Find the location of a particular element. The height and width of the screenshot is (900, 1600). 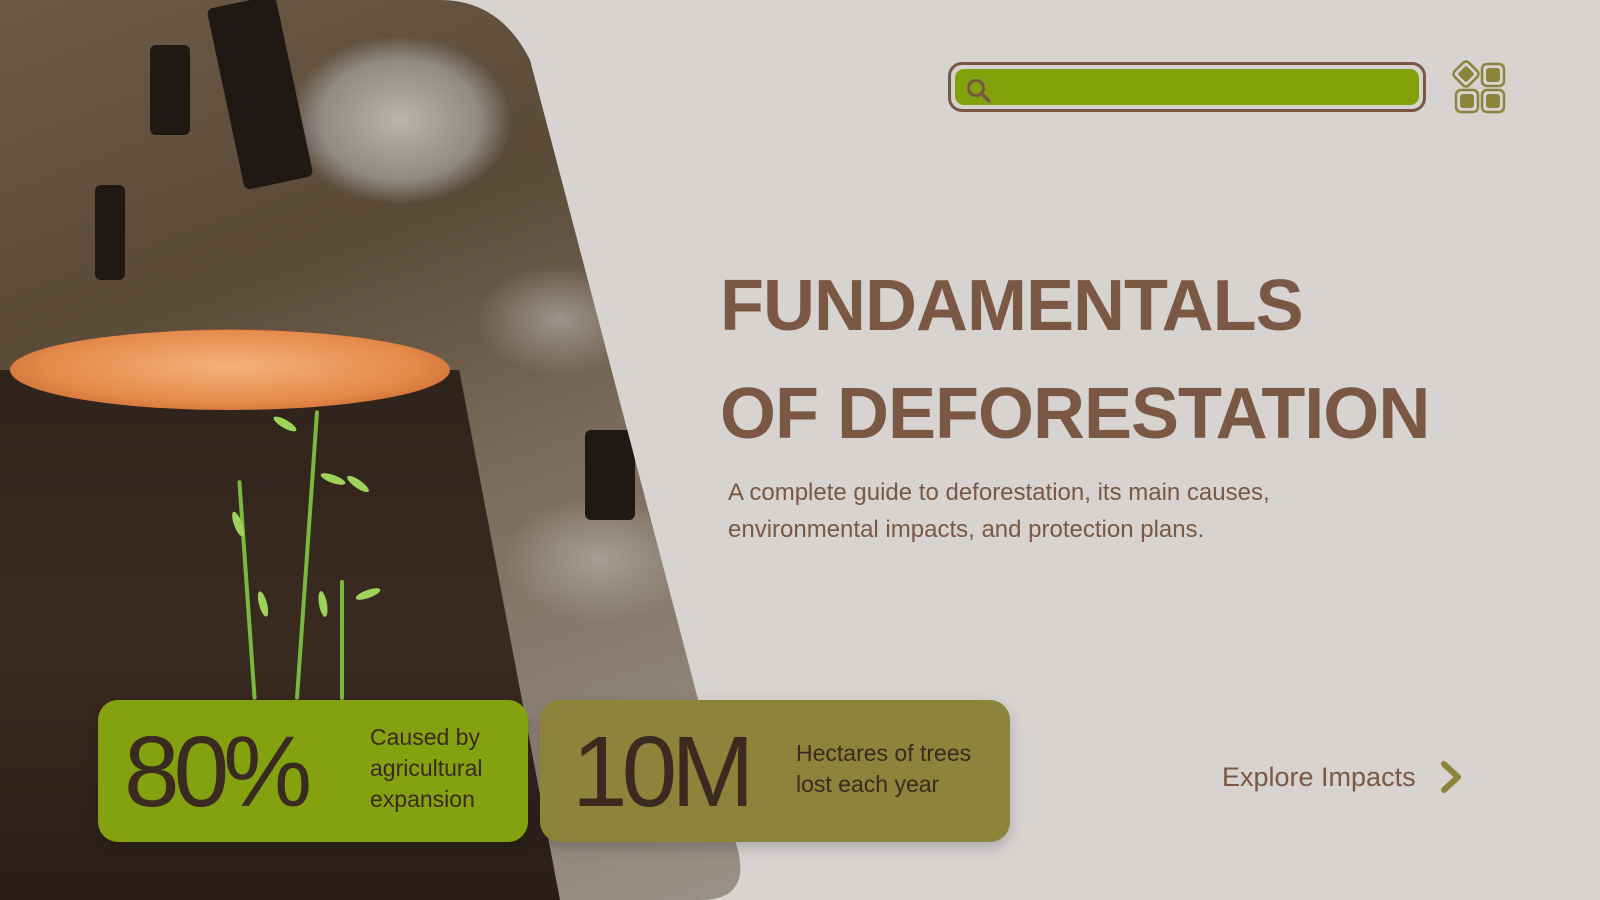

stat-desc-line: Caused by is located at coordinates (425, 737).